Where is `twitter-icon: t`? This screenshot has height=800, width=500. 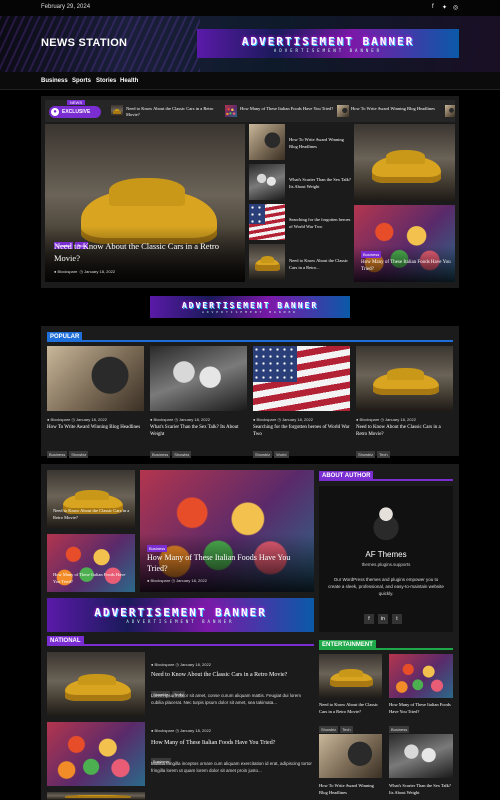 twitter-icon: t is located at coordinates (397, 619).